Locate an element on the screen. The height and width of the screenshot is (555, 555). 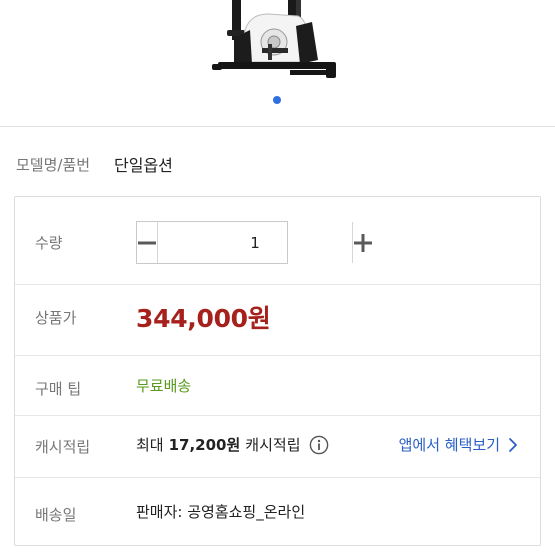
cashback-prefix: 최대 is located at coordinates (150, 445).